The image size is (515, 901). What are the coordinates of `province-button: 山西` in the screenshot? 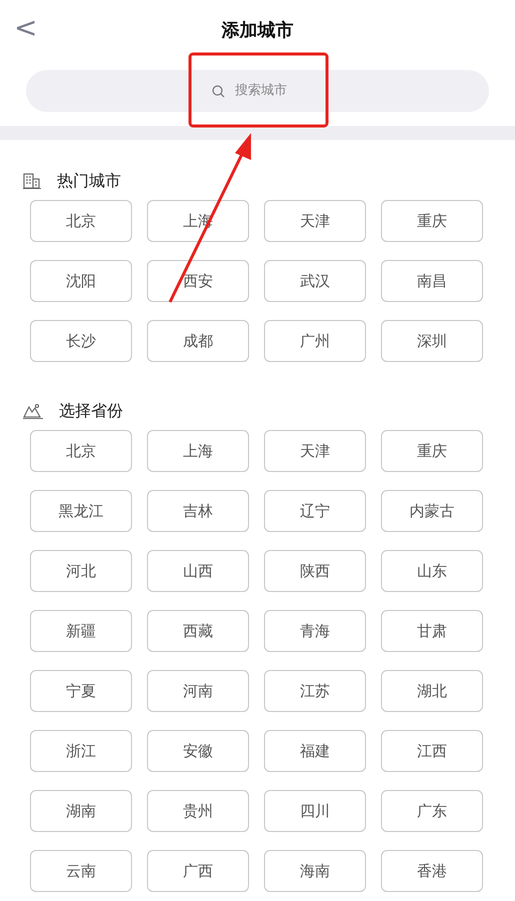 It's located at (198, 571).